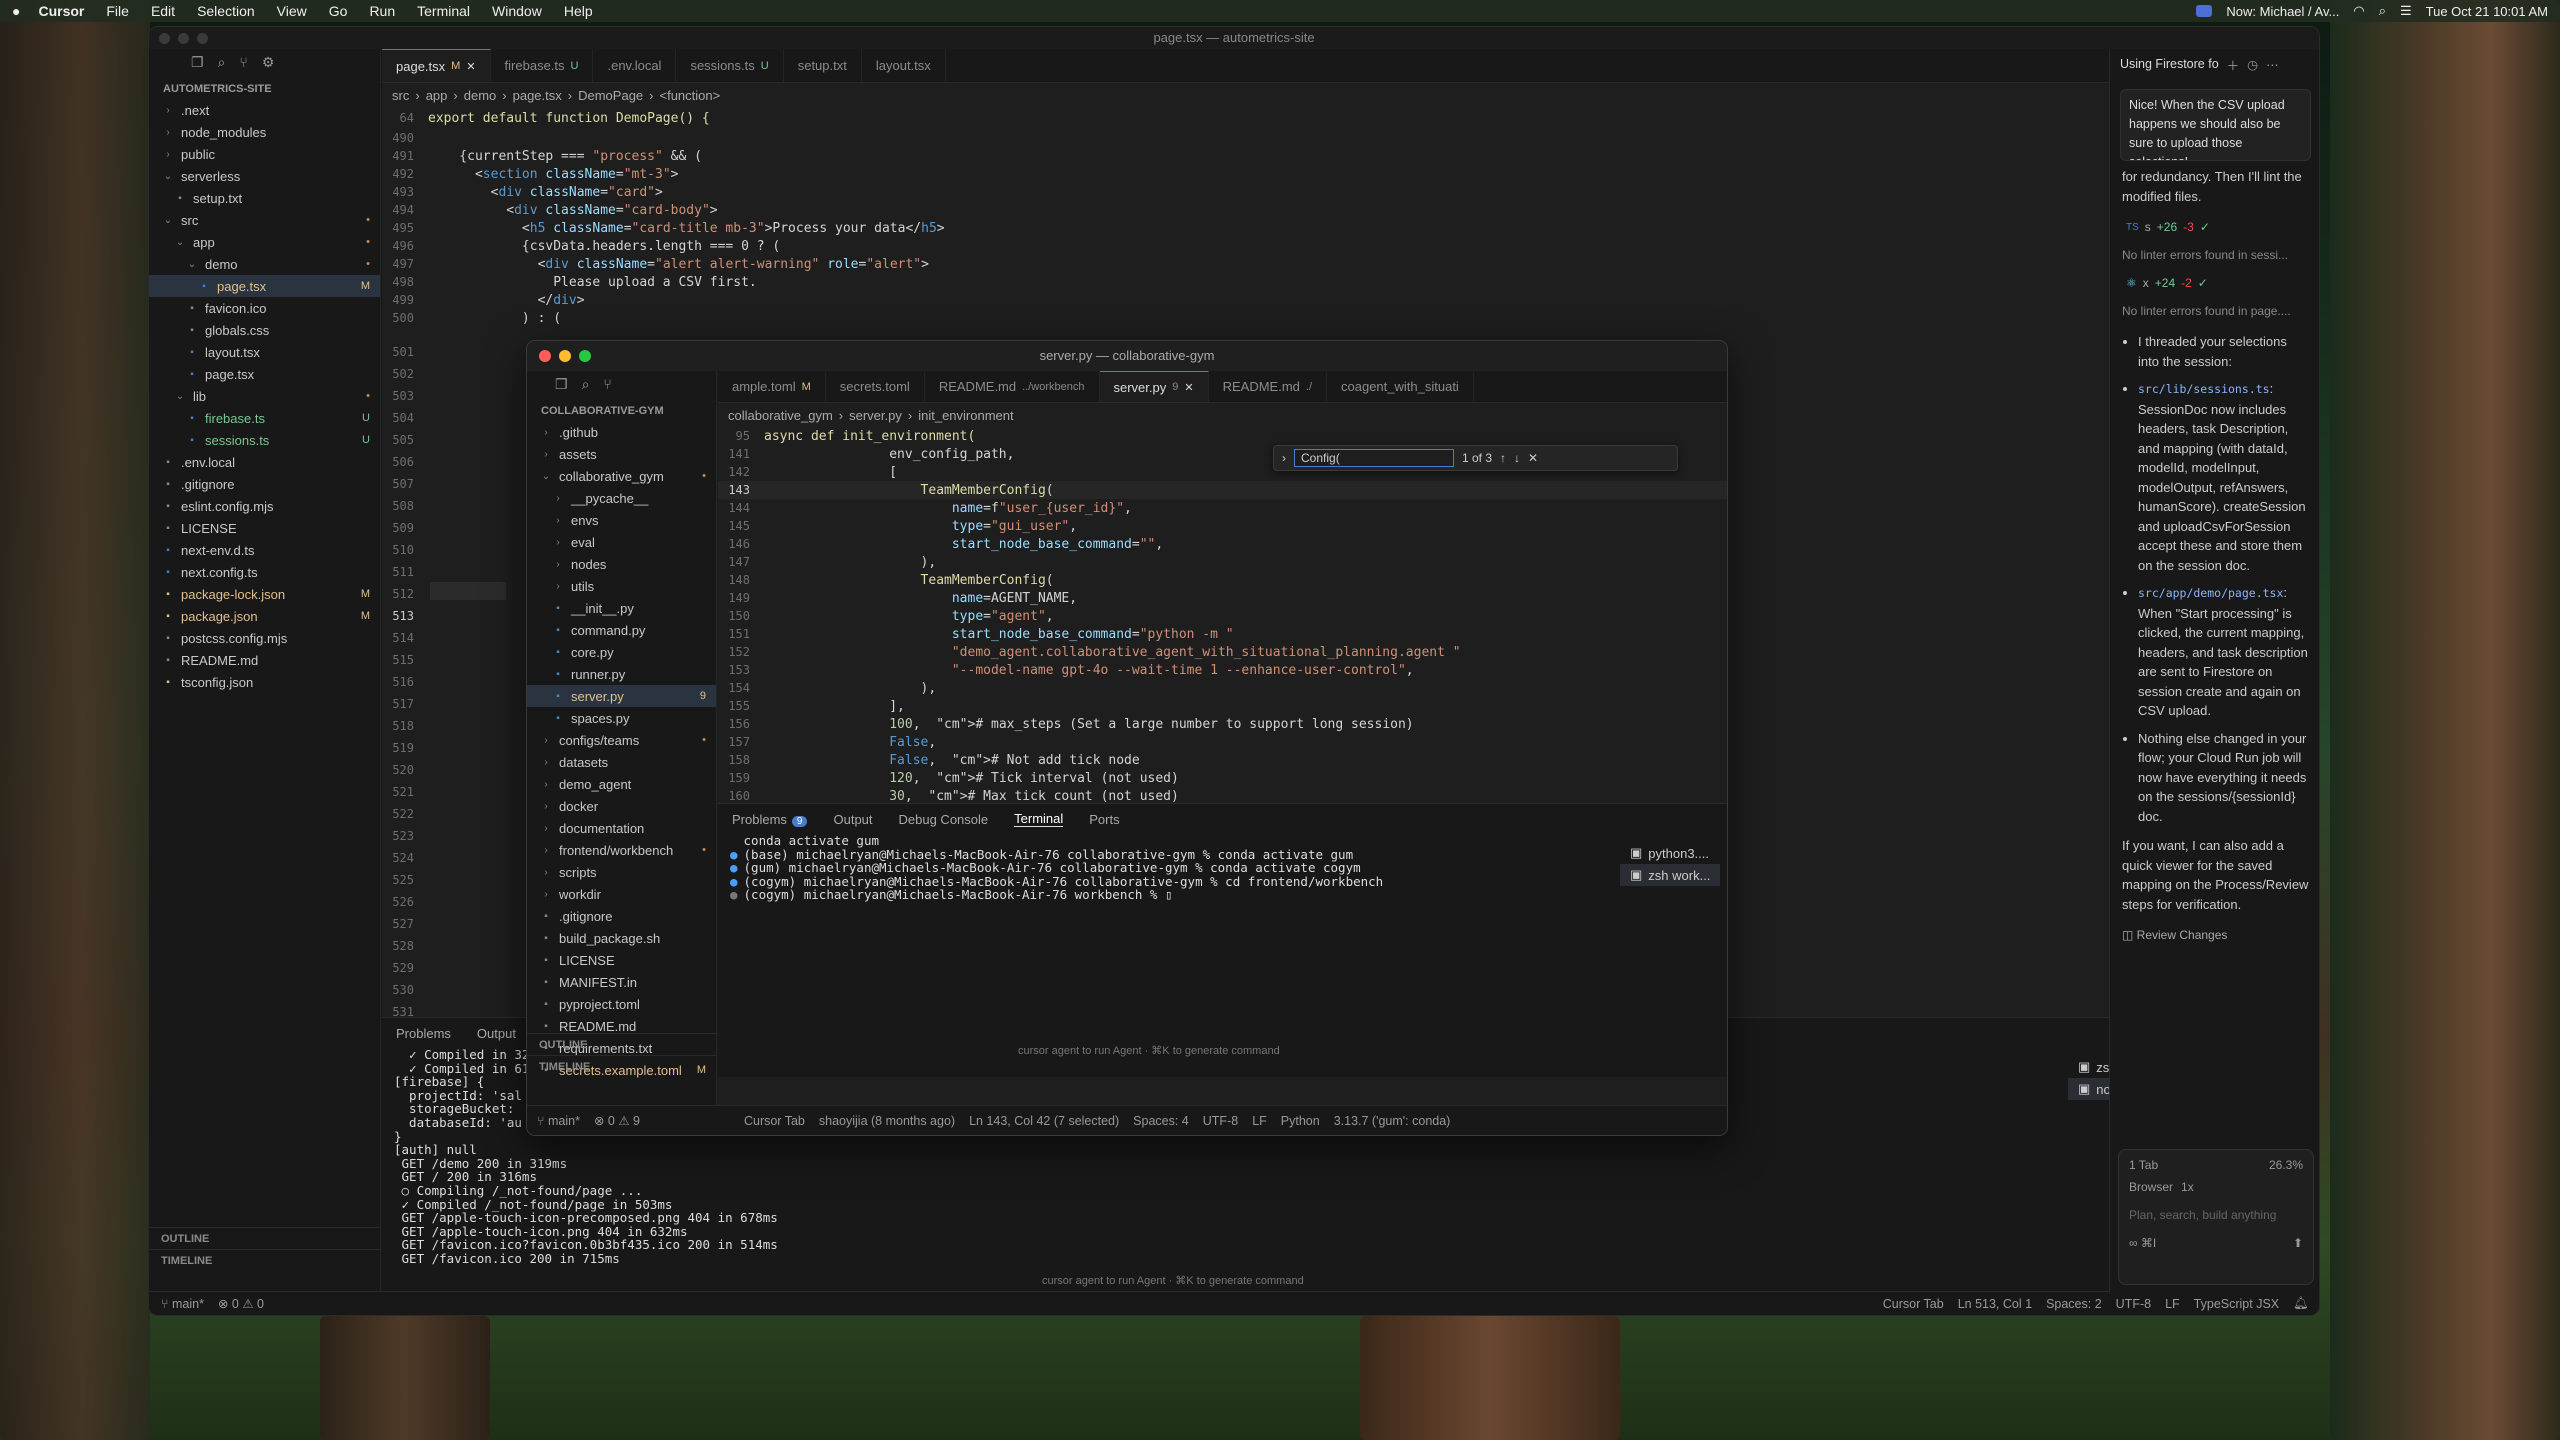 Image resolution: width=2560 pixels, height=1440 pixels. What do you see at coordinates (2214, 227) in the screenshot?
I see `edit-summary: TS s +26 -3 ✓` at bounding box center [2214, 227].